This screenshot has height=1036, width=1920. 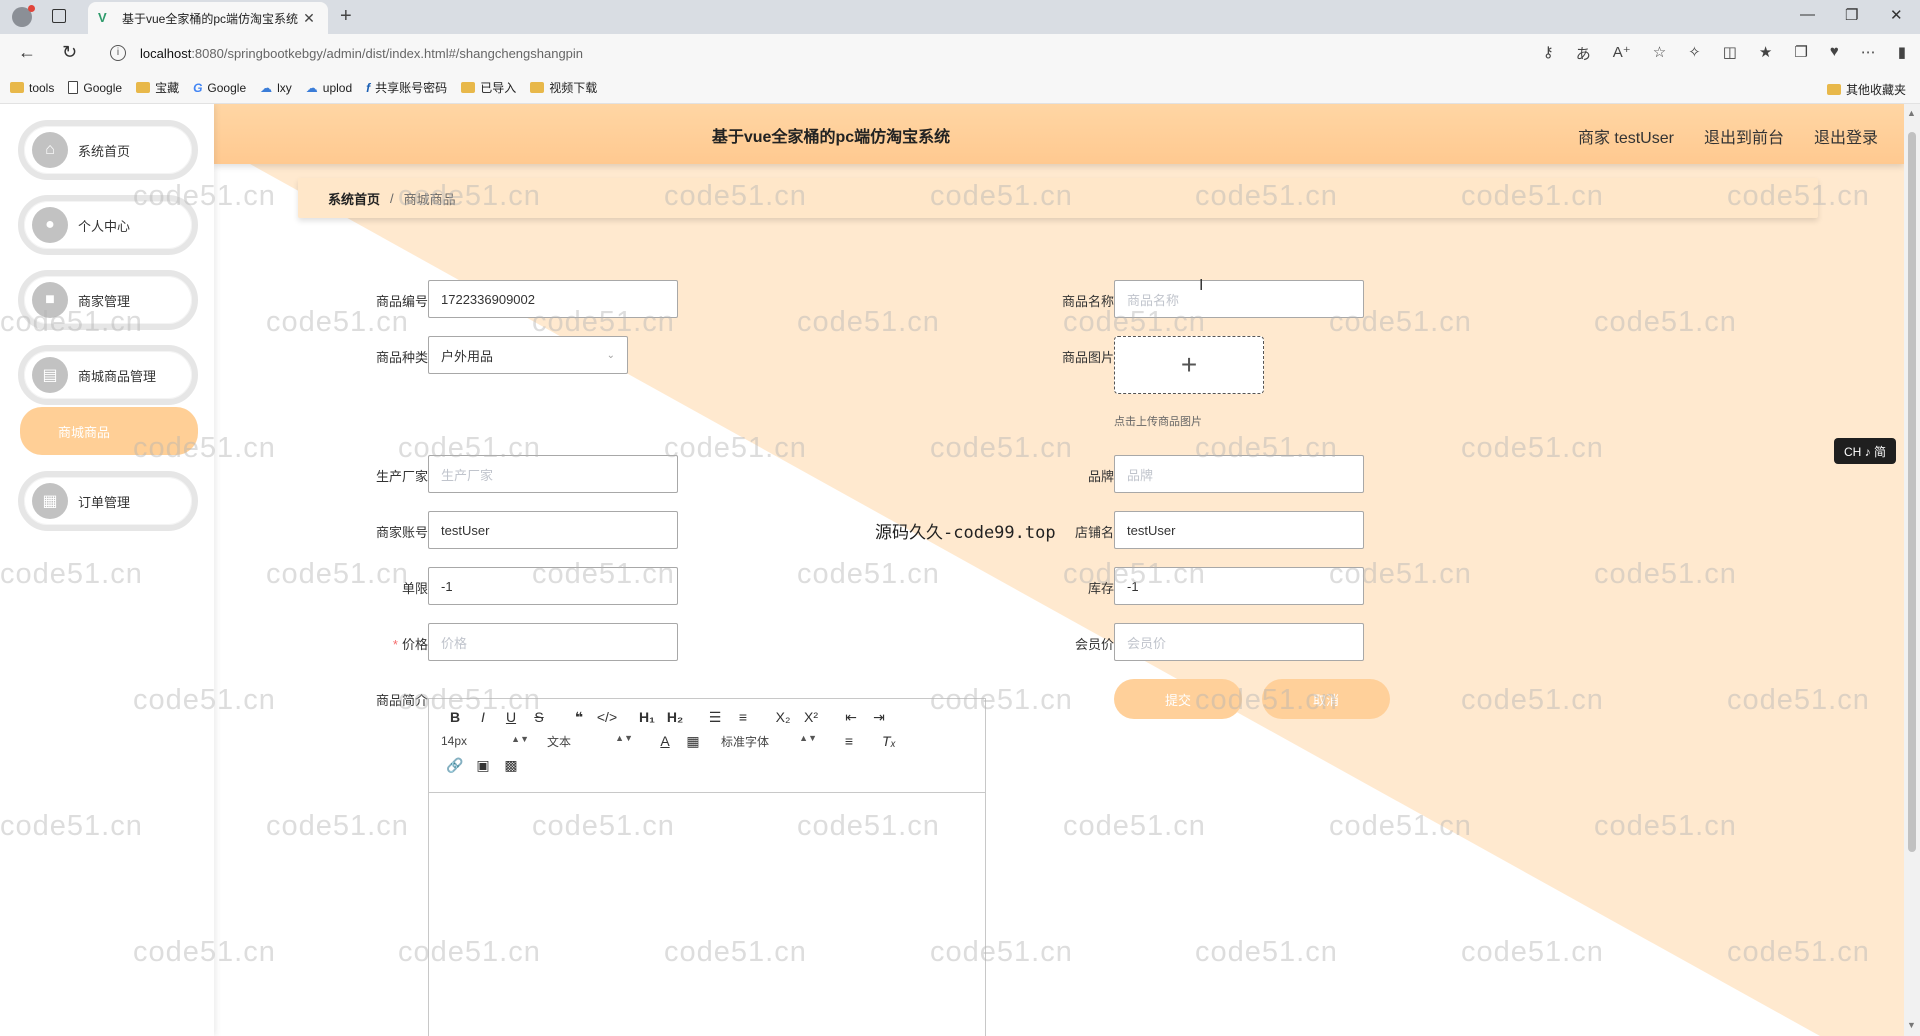 I want to click on browser-essentials-icon: ♥, so click(x=1834, y=53).